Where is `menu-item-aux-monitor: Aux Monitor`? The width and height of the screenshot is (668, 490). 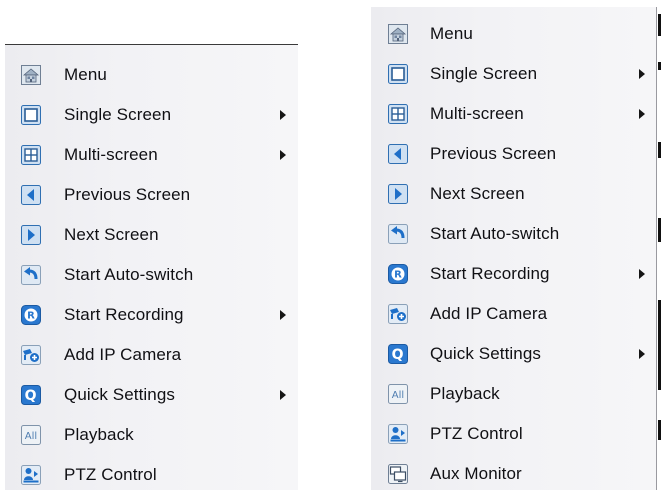 menu-item-aux-monitor: Aux Monitor is located at coordinates (513, 472).